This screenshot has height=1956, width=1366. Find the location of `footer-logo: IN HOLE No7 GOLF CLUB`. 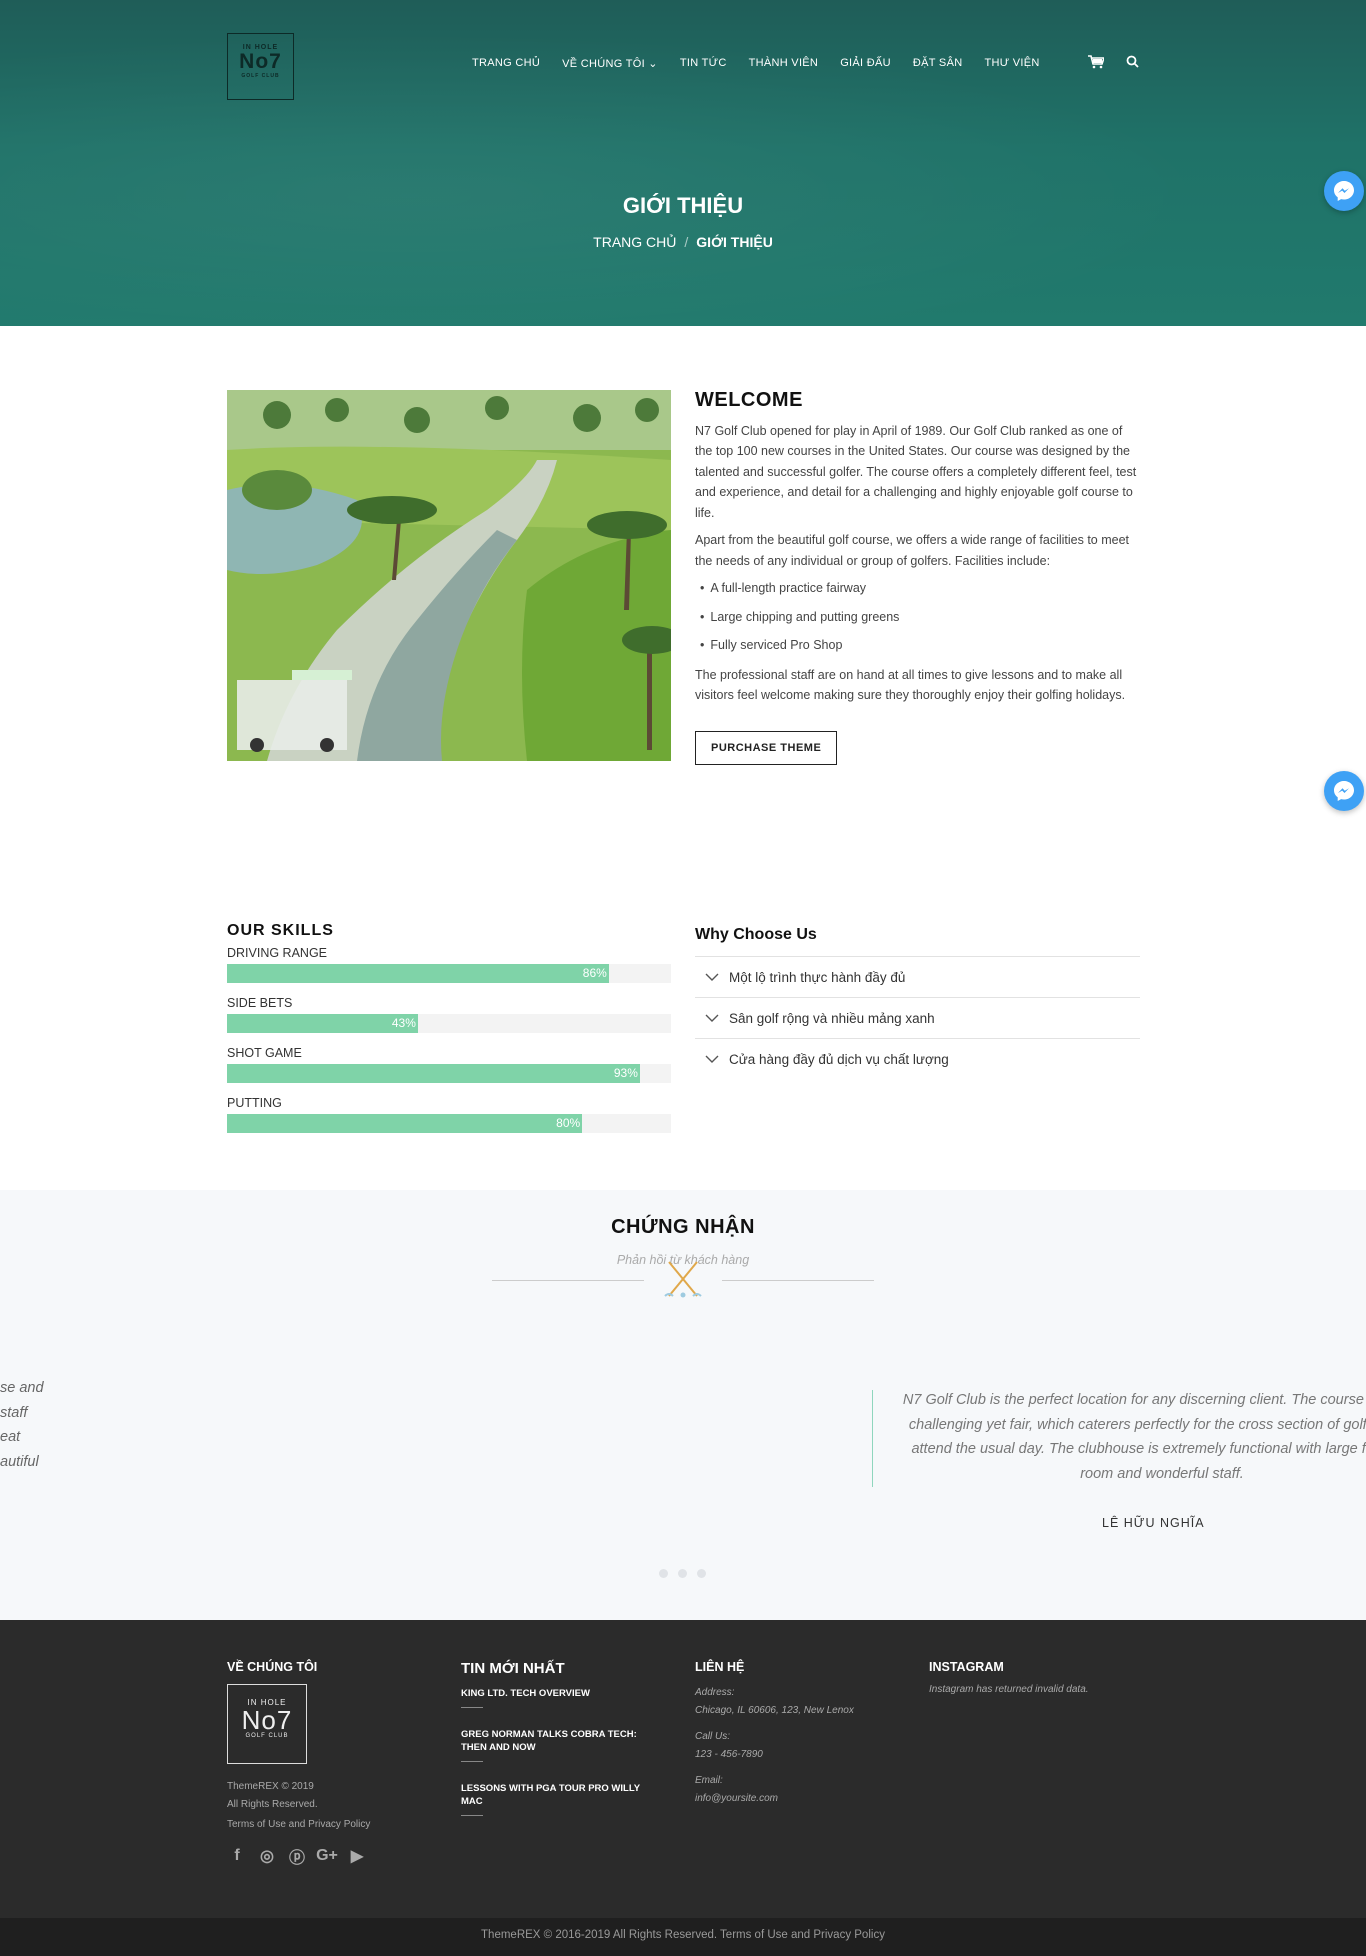

footer-logo: IN HOLE No7 GOLF CLUB is located at coordinates (267, 1724).